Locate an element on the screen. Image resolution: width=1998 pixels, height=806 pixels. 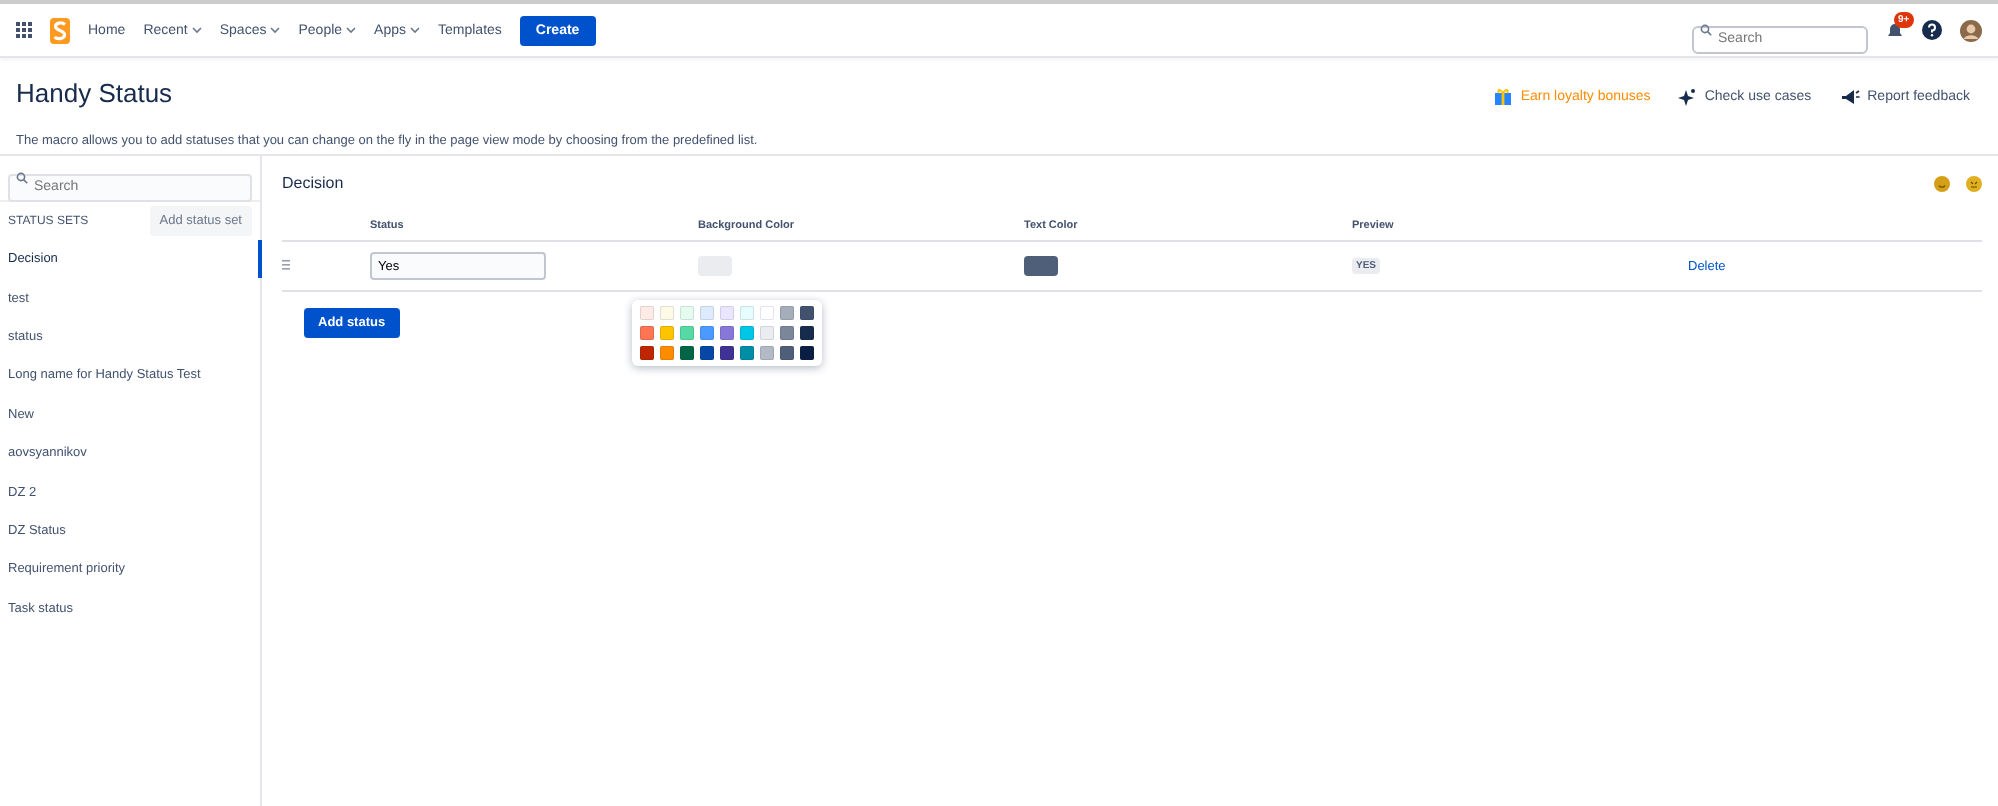
text-color-swatch is located at coordinates (1041, 266).